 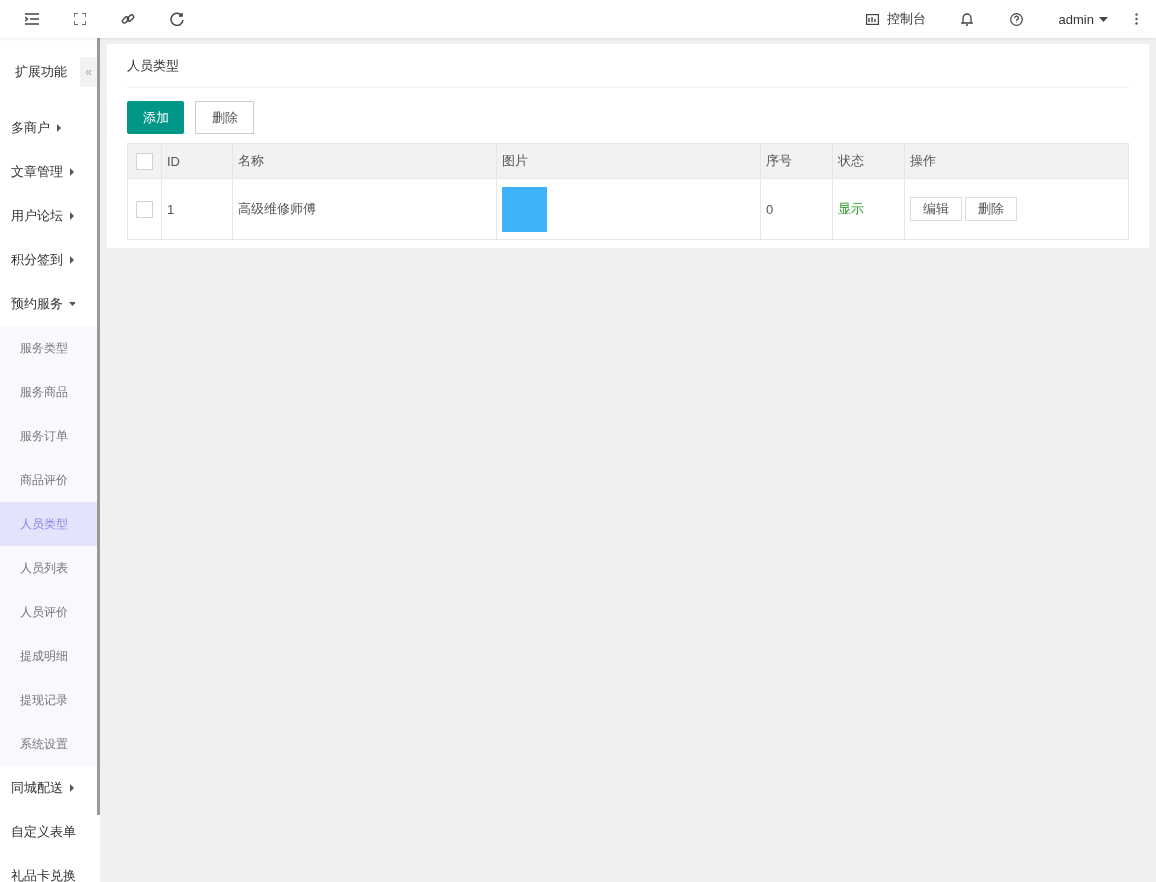 I want to click on sidebar-item: 服务订单, so click(x=48, y=436).